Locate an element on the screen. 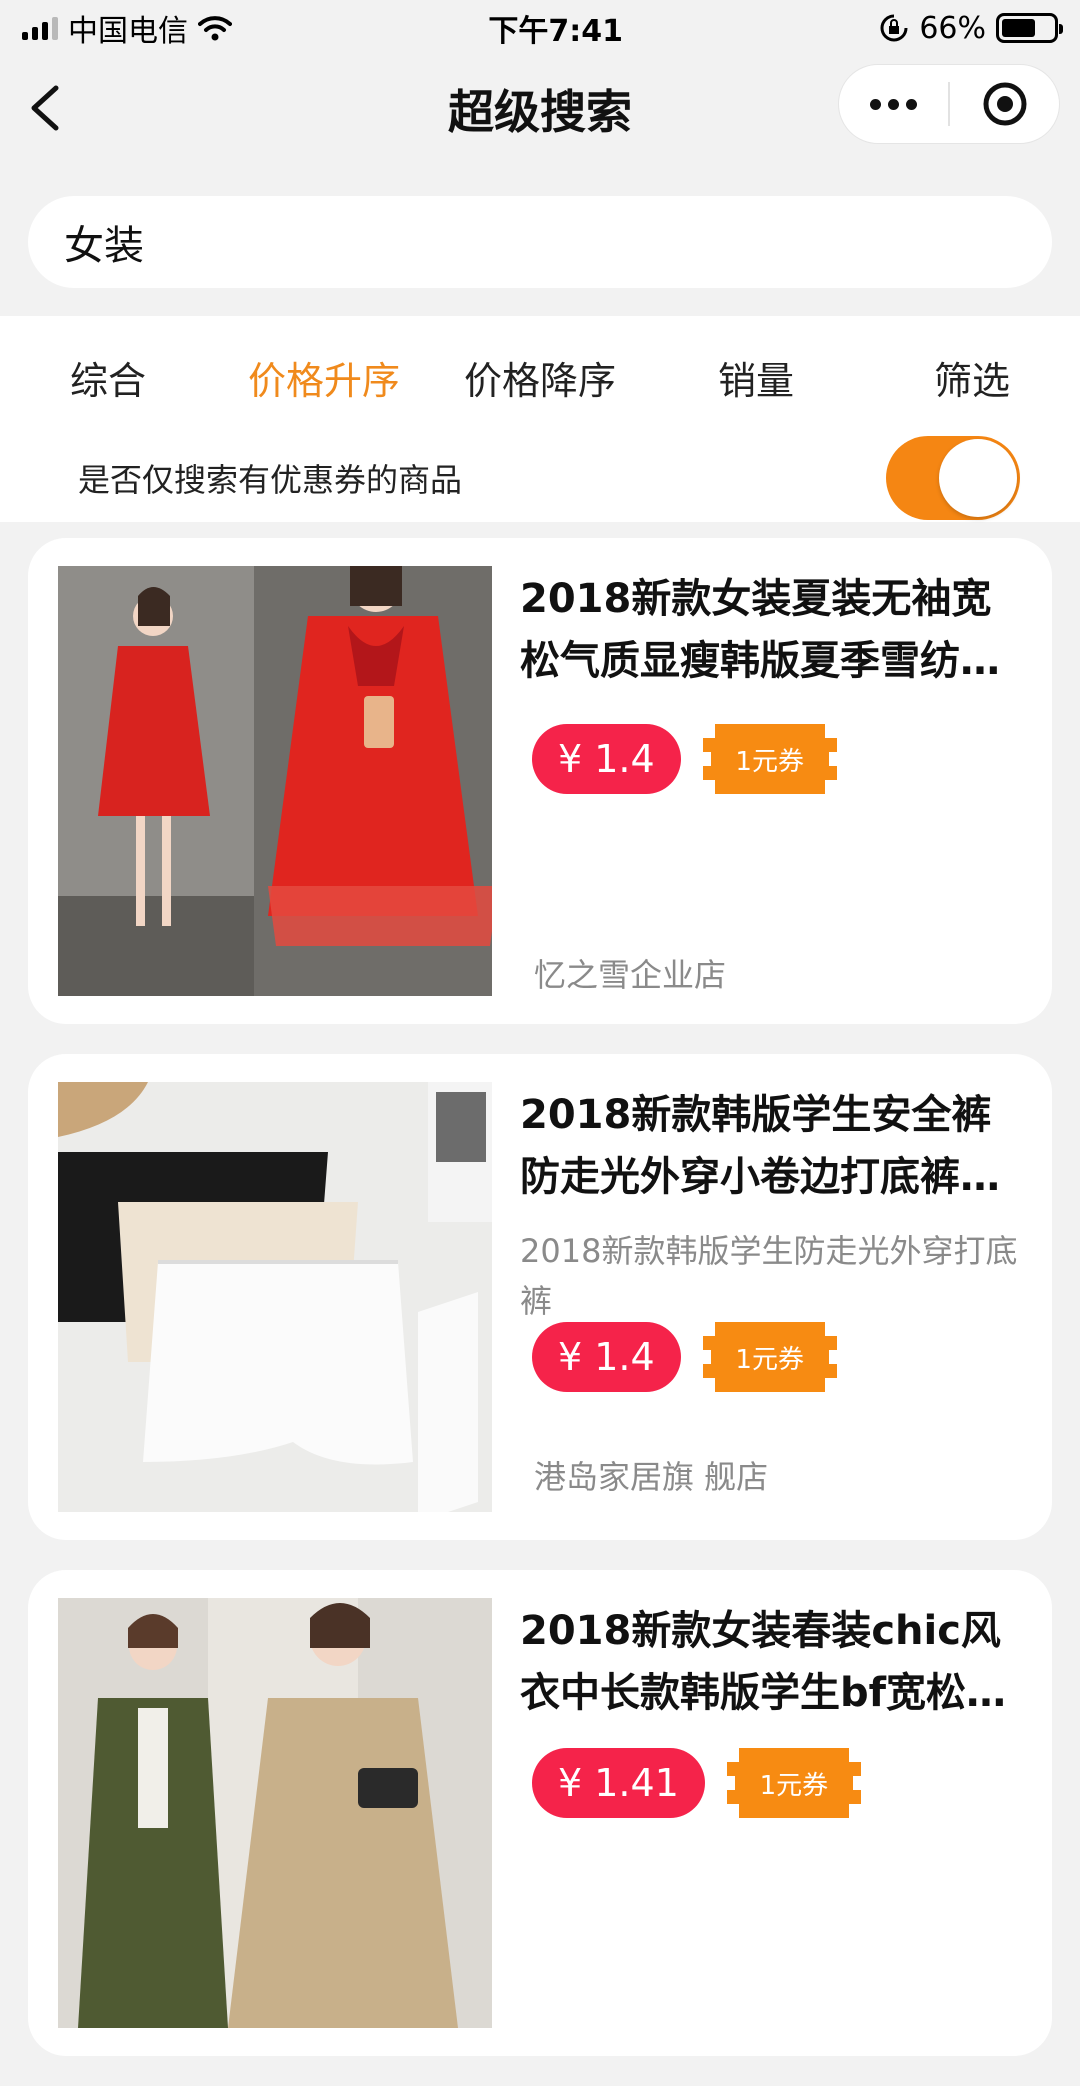 The width and height of the screenshot is (1080, 2086). toggle-knob is located at coordinates (978, 478).